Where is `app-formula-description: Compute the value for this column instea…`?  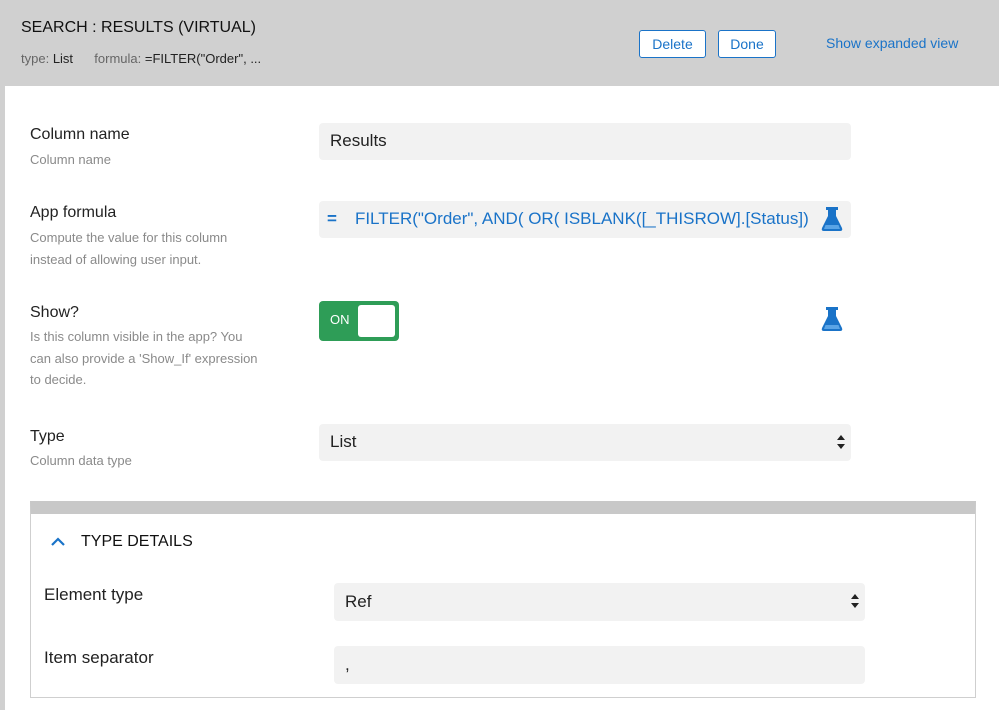
app-formula-description: Compute the value for this column instea… is located at coordinates (129, 248).